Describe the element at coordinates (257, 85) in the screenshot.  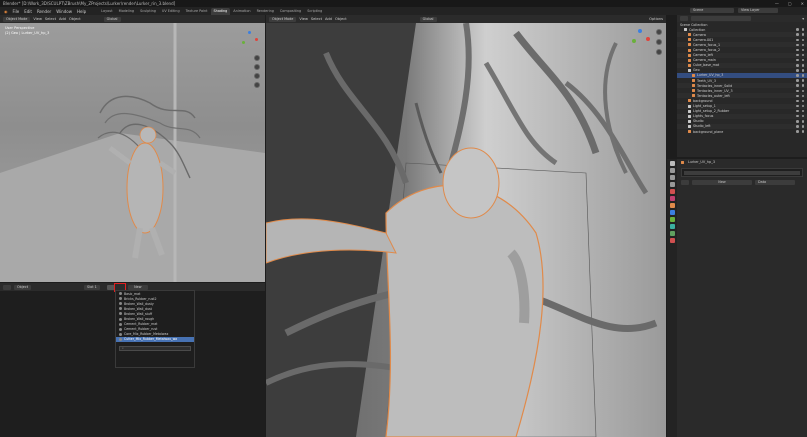
I see `grid-view-icon` at that location.